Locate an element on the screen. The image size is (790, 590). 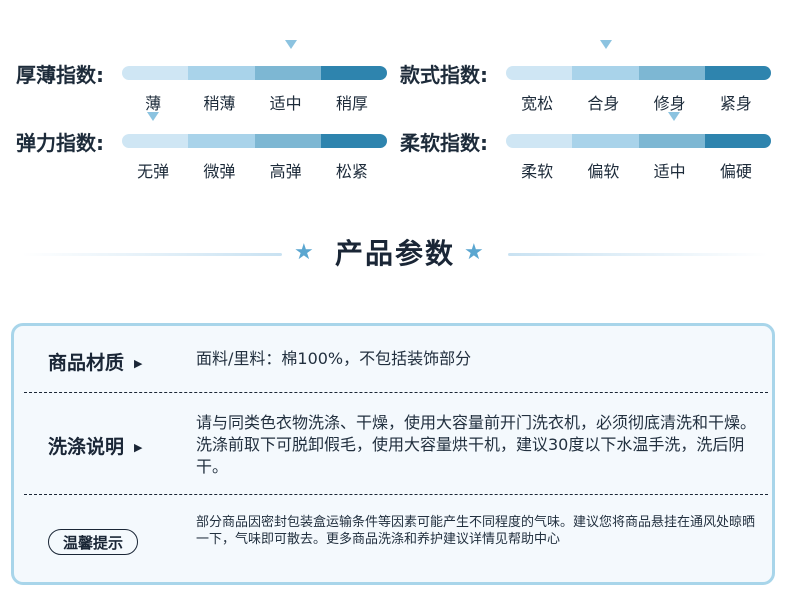
param-key: 洗涤说明 ▶ is located at coordinates (95, 445).